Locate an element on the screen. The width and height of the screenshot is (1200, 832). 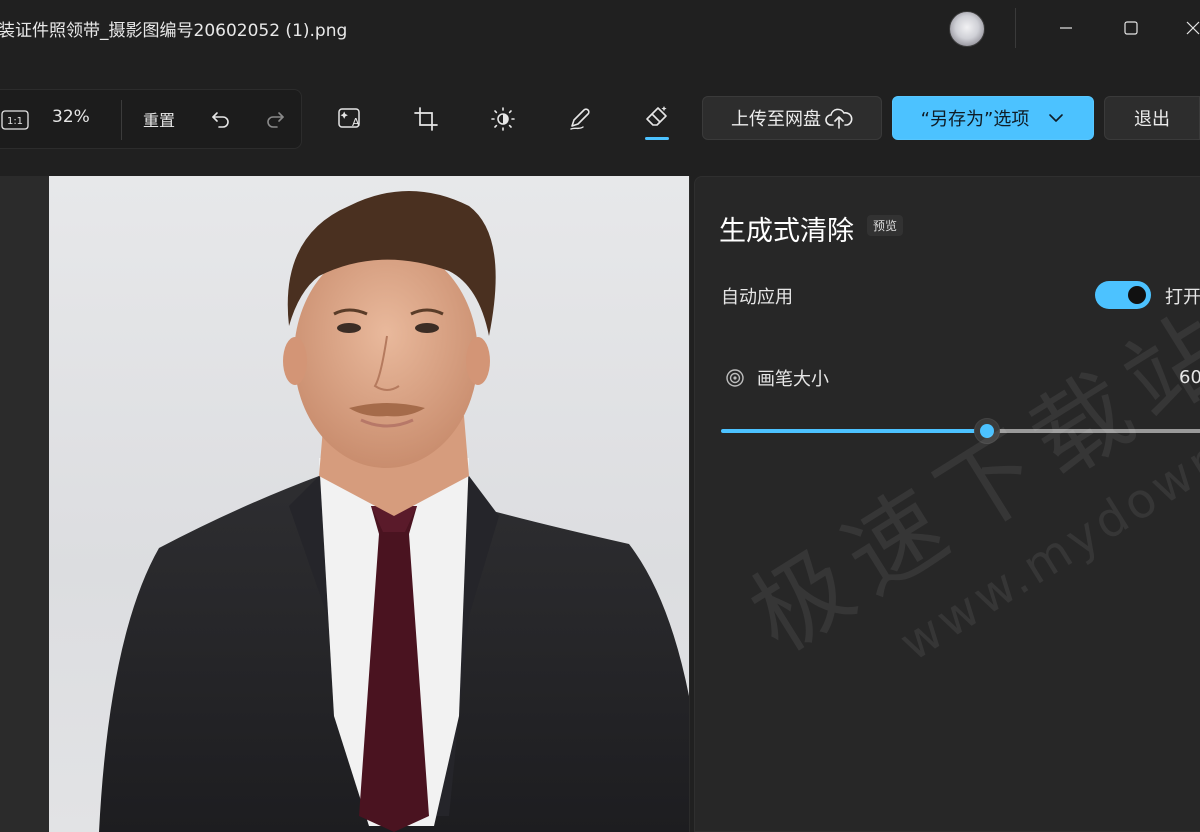
minimize-button is located at coordinates (1066, 28).